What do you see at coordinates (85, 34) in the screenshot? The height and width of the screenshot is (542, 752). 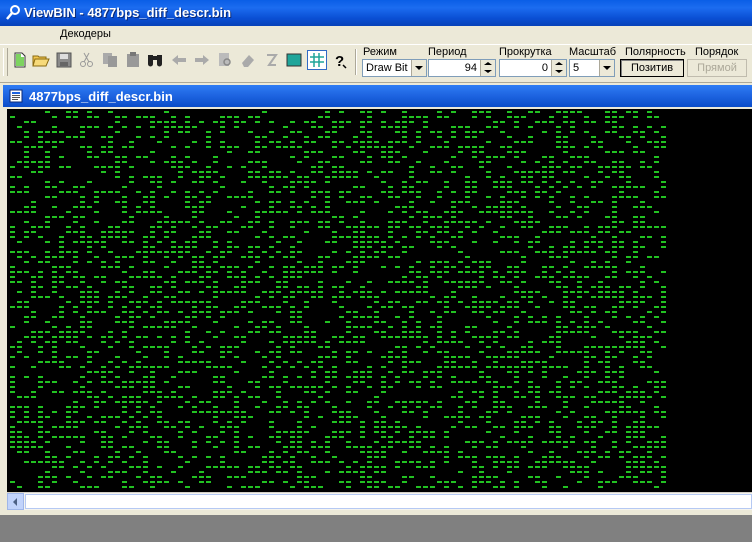 I see `menu-decoders: Декодеры` at bounding box center [85, 34].